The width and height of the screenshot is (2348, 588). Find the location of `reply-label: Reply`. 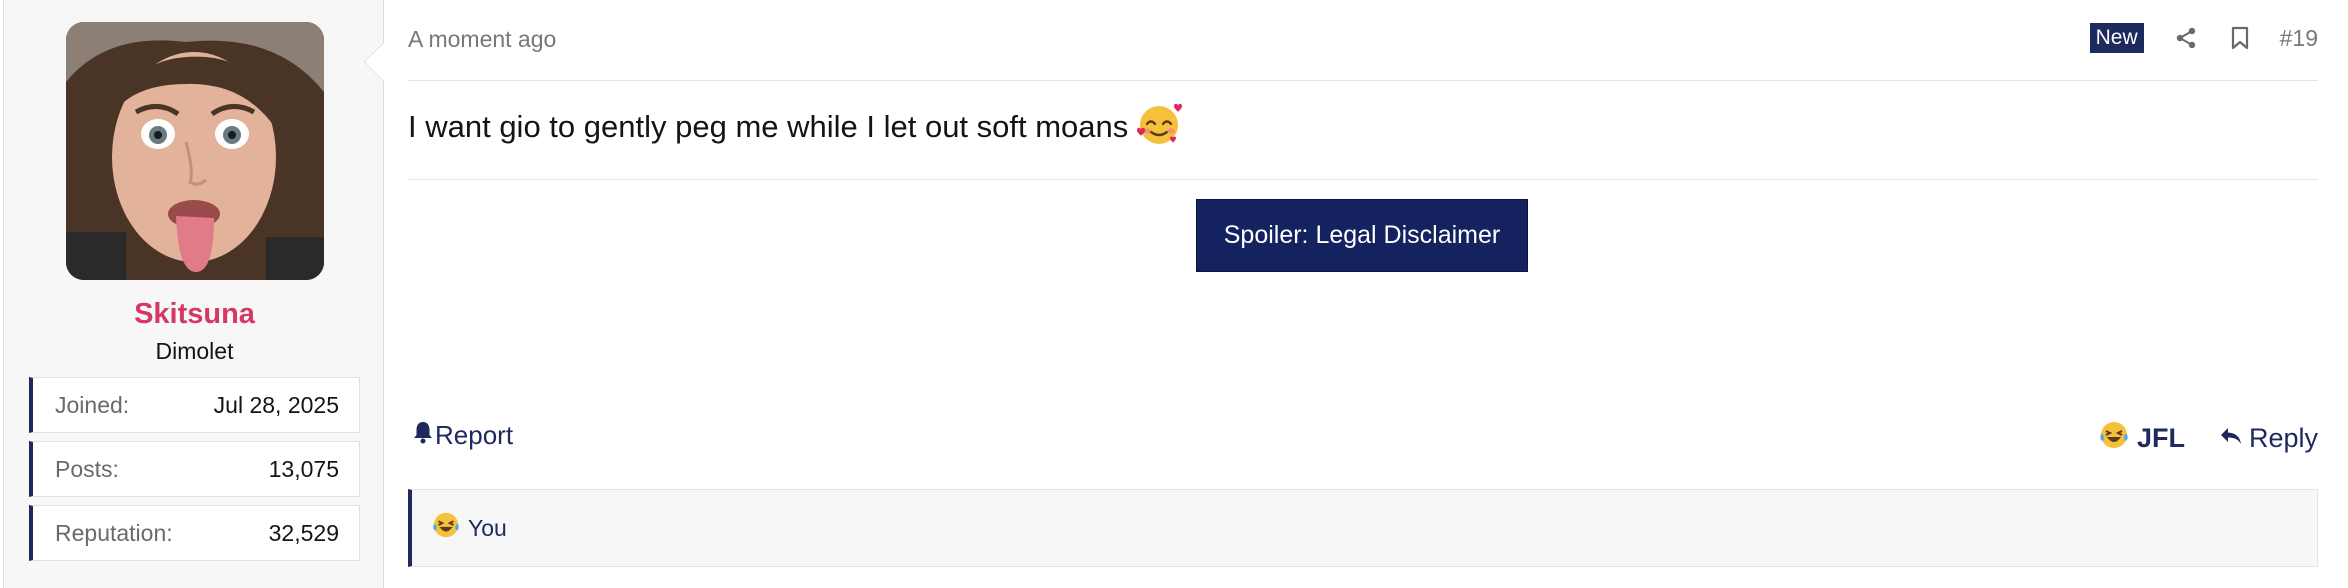

reply-label: Reply is located at coordinates (2283, 438).